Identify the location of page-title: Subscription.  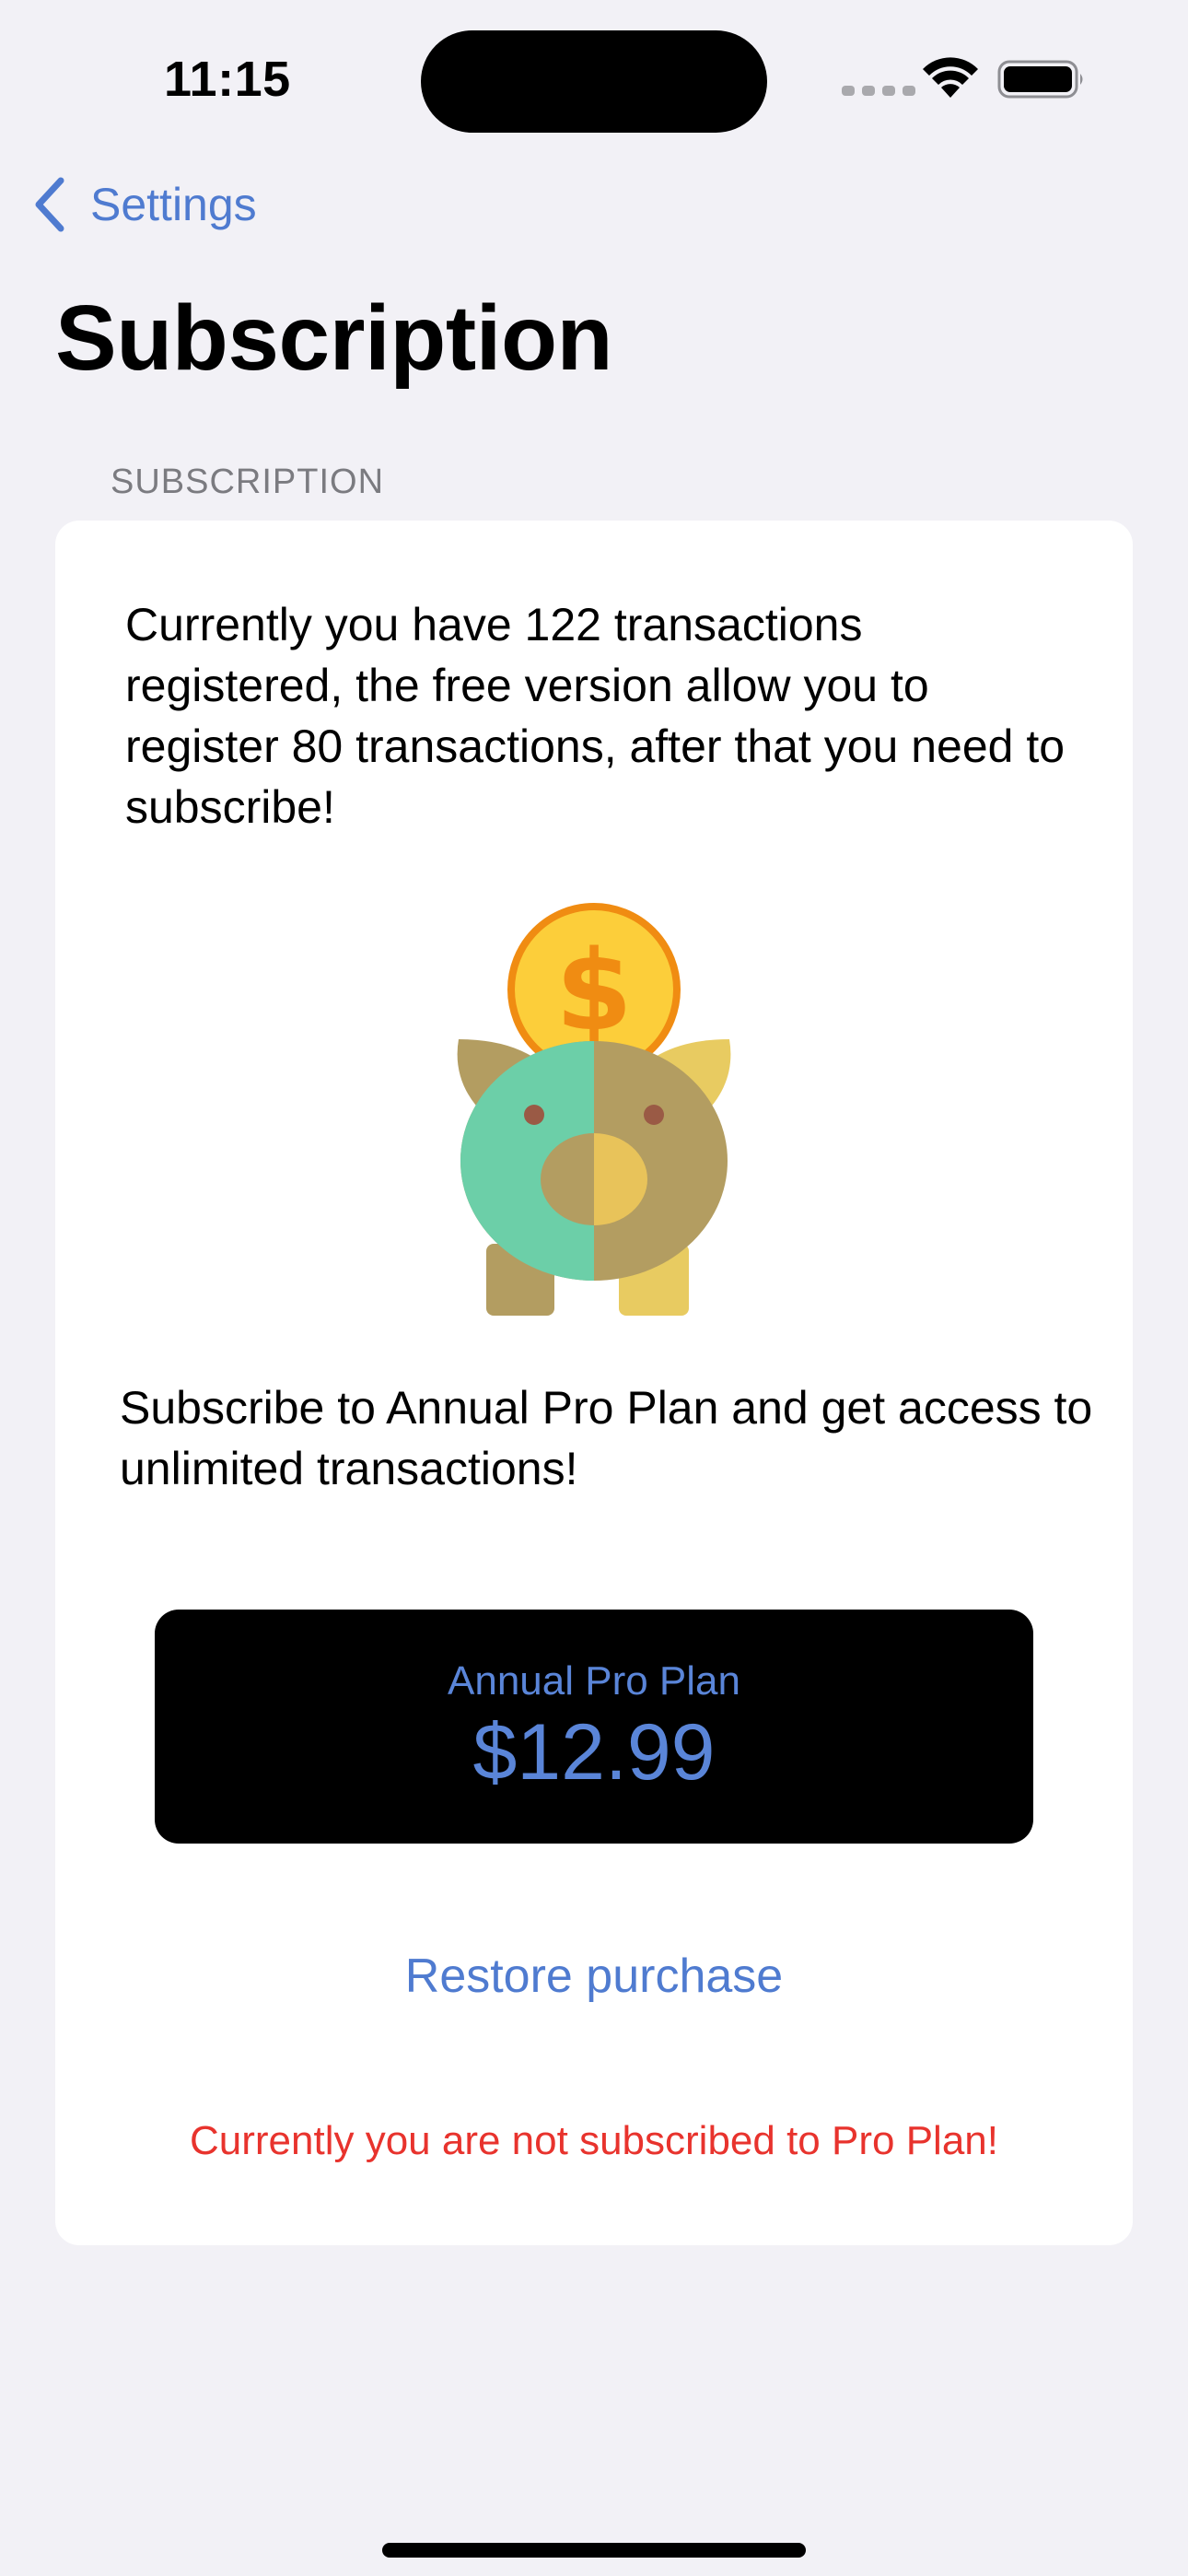
(334, 338).